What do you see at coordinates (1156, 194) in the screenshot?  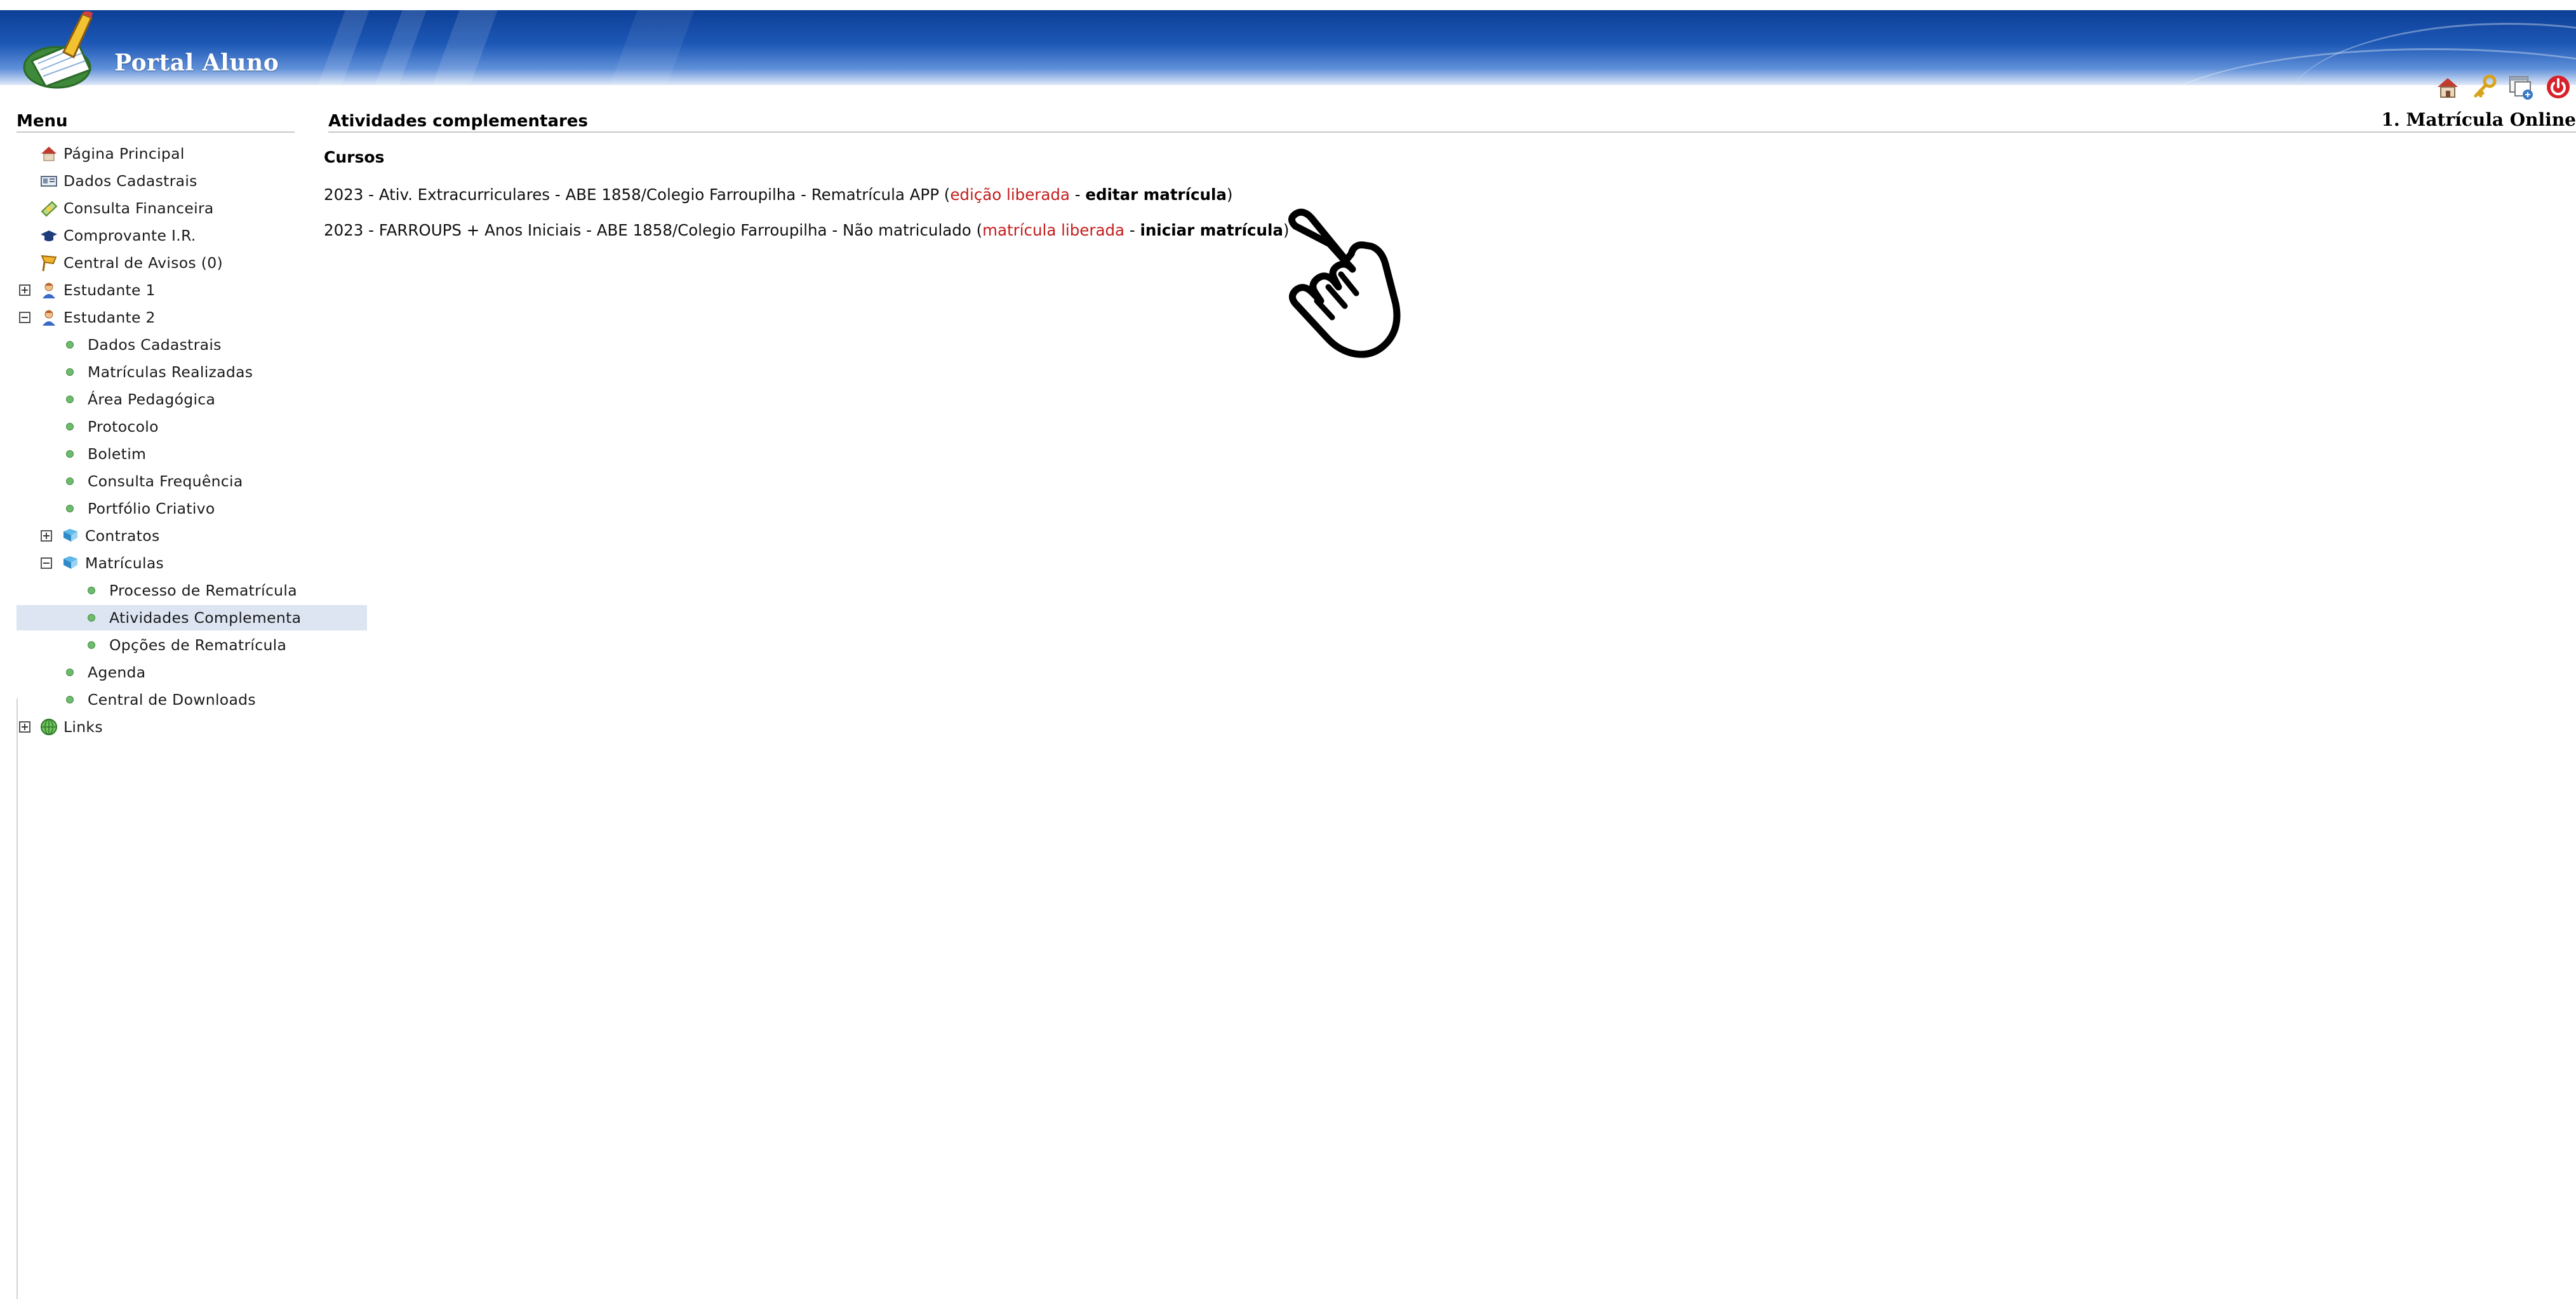 I see `editar-matricula-link: editar matrícula` at bounding box center [1156, 194].